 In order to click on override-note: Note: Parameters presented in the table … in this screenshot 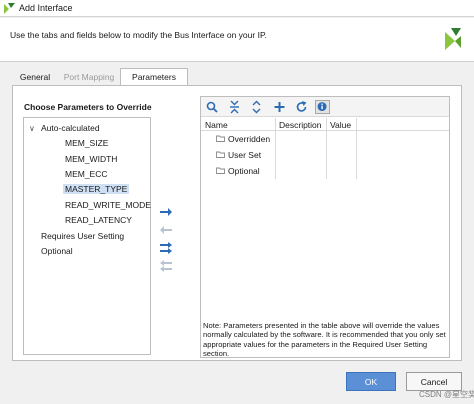, I will do `click(324, 339)`.